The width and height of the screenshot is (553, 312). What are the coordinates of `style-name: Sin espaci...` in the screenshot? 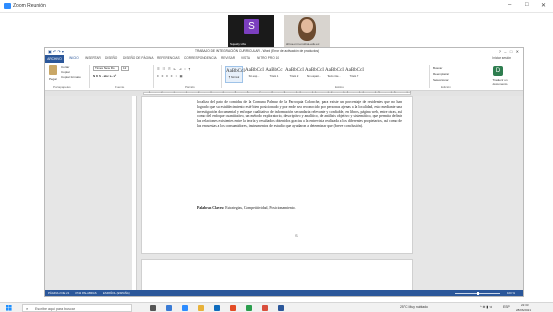 It's located at (314, 76).